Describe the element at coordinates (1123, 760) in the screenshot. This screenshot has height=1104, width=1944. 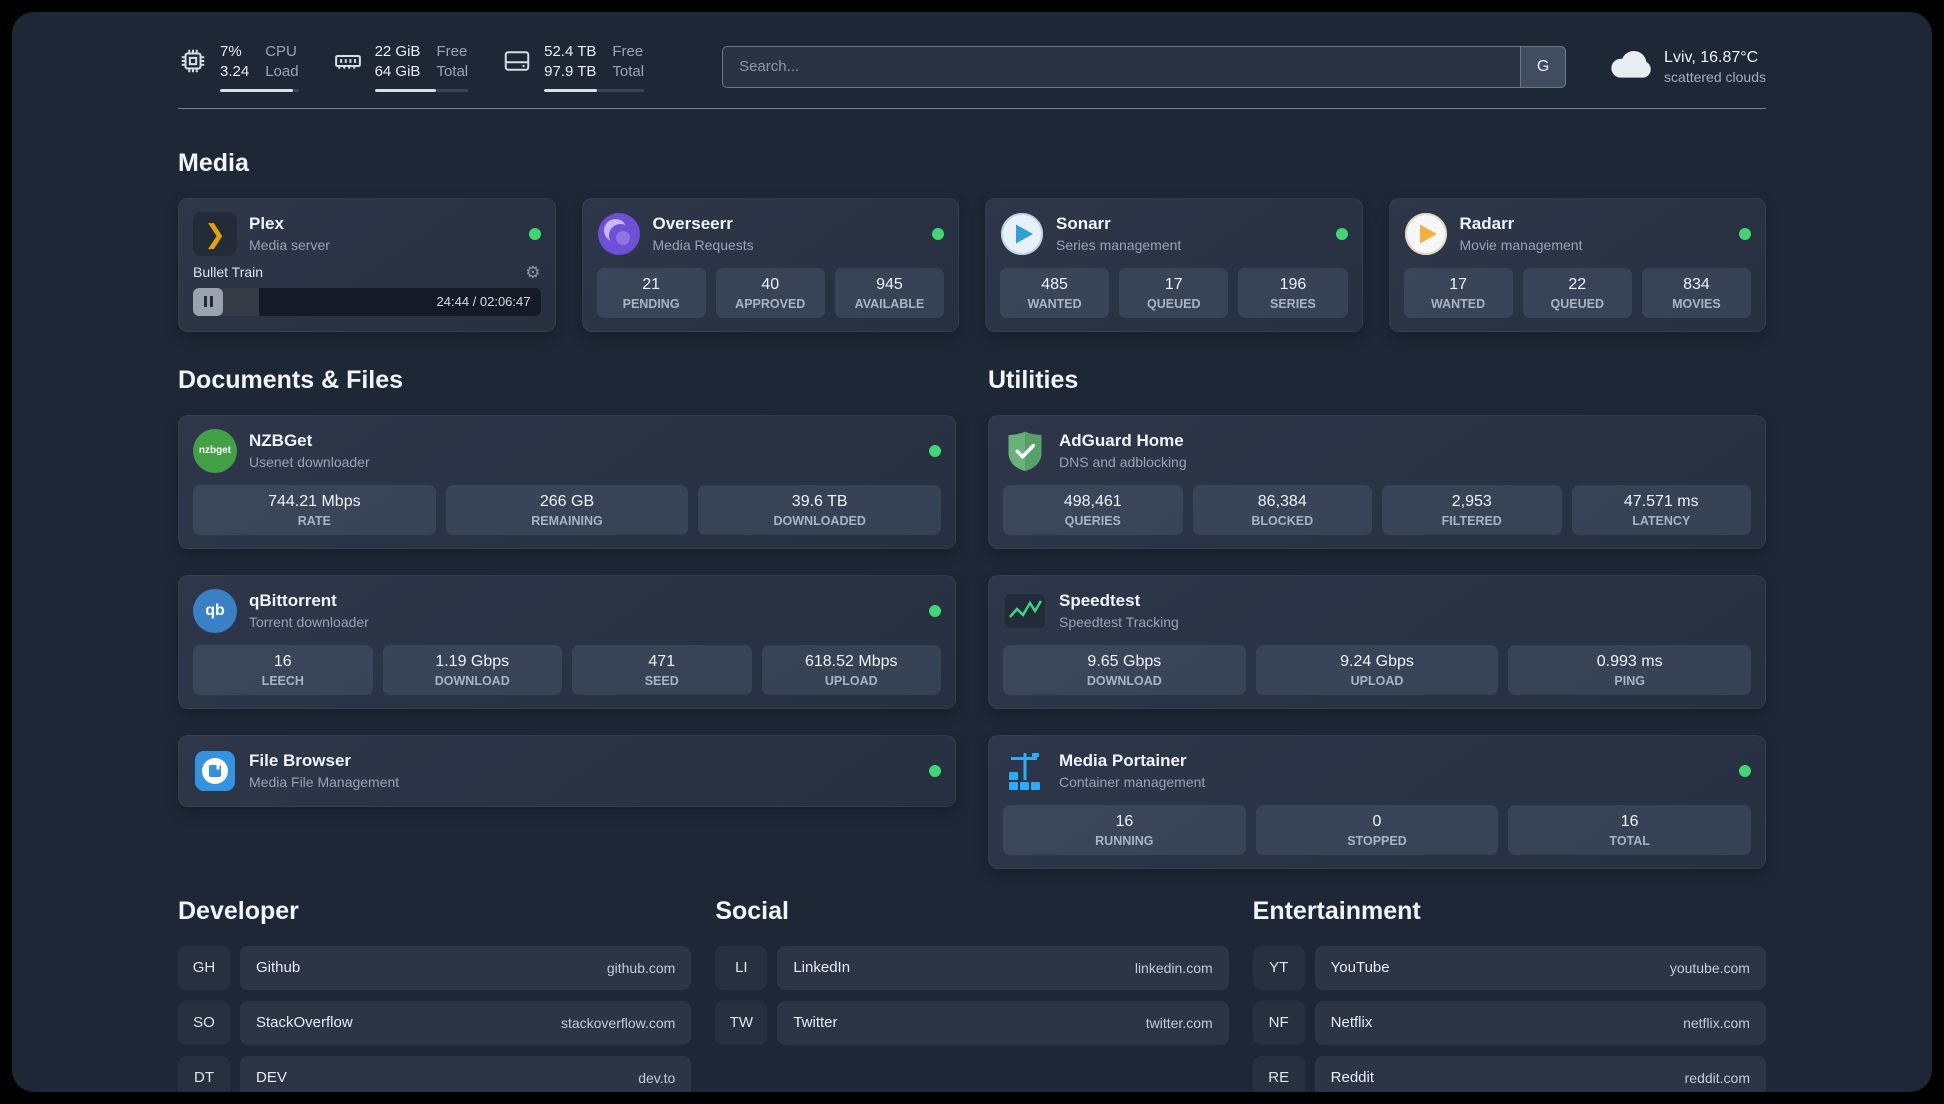
I see `service-name: Media Portainer` at that location.